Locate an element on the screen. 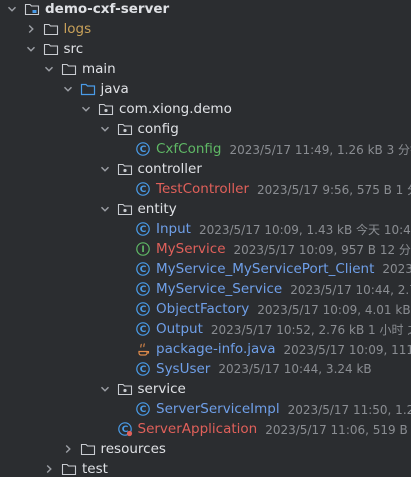  tree-node-label: TestController is located at coordinates (202, 189).